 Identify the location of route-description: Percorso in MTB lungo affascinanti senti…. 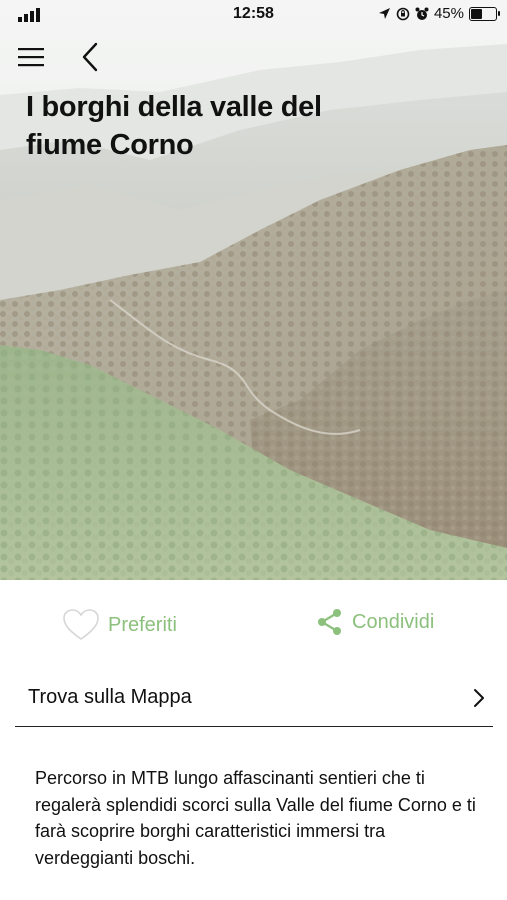
(255, 818).